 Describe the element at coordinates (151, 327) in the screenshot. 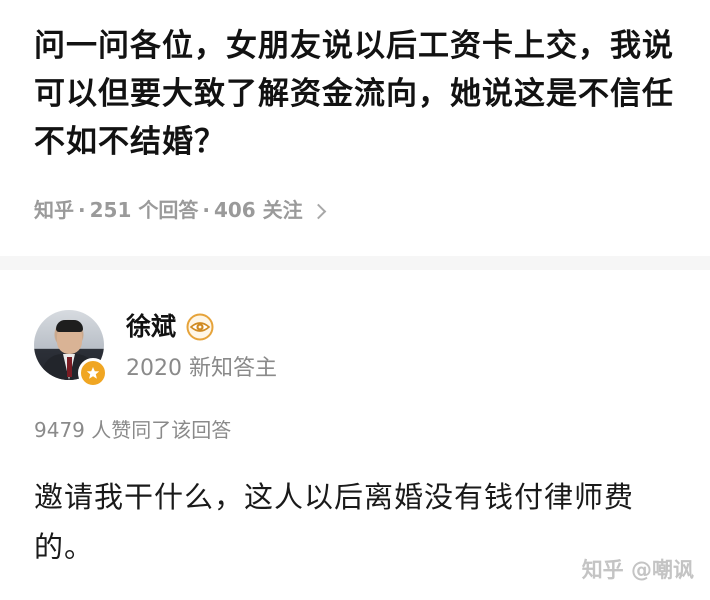

I see `author-name-text: 徐斌` at that location.